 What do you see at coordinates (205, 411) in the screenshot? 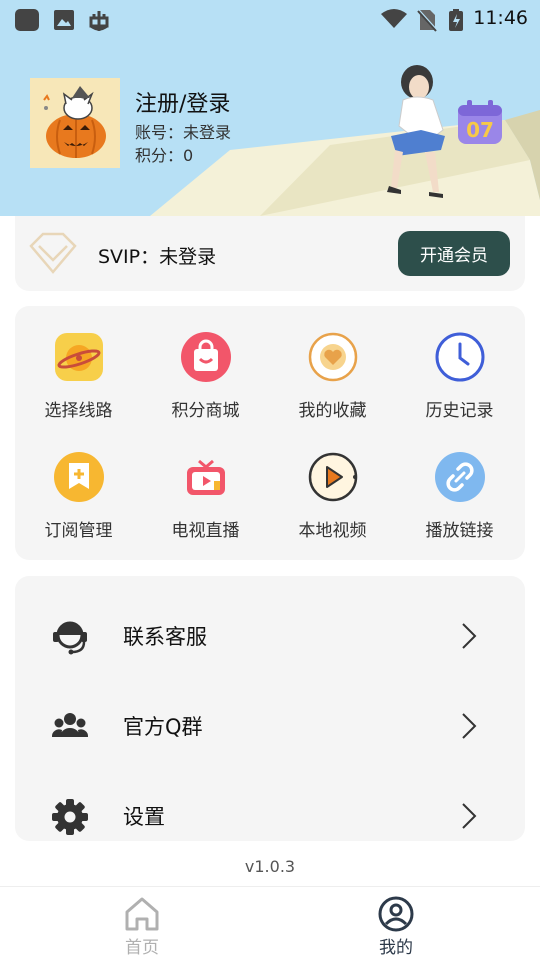
I see `grid-label: 积分商城` at bounding box center [205, 411].